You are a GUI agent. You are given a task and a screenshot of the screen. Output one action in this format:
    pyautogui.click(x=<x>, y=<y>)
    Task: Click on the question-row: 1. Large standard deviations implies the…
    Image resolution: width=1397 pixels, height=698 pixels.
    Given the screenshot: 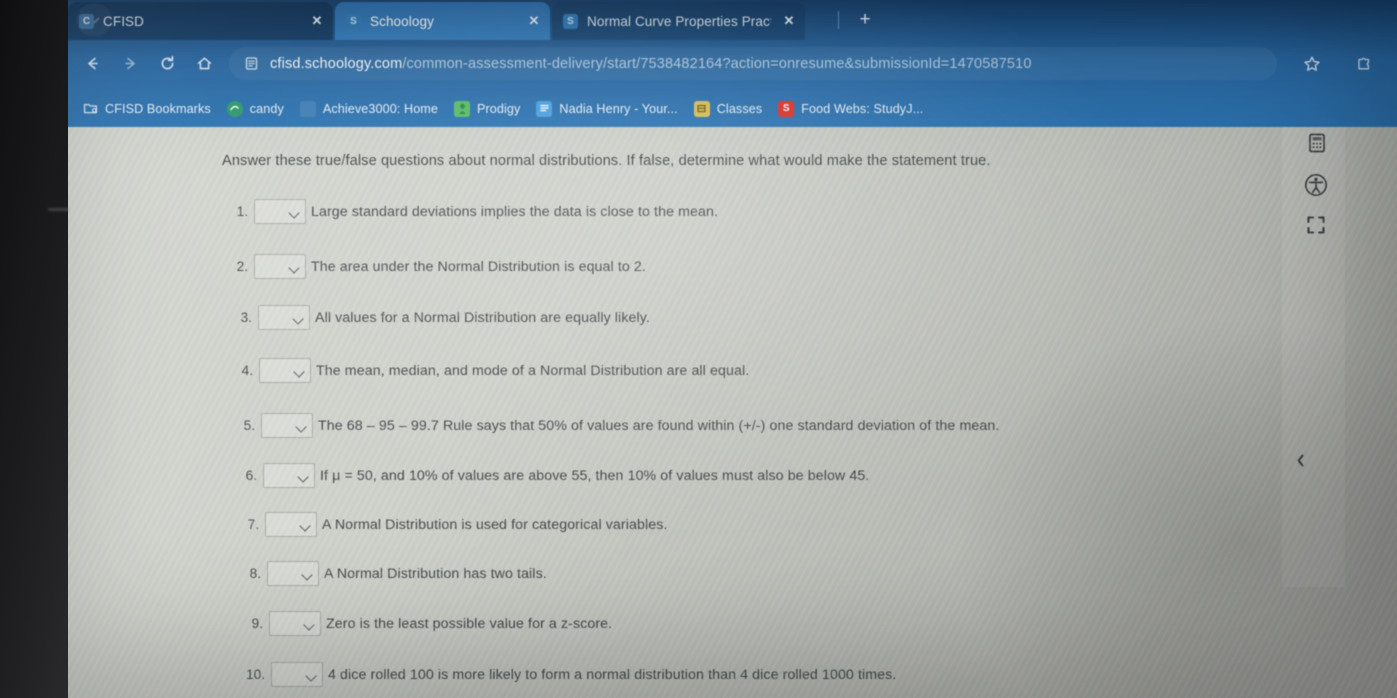 What is the action you would take?
    pyautogui.click(x=470, y=211)
    